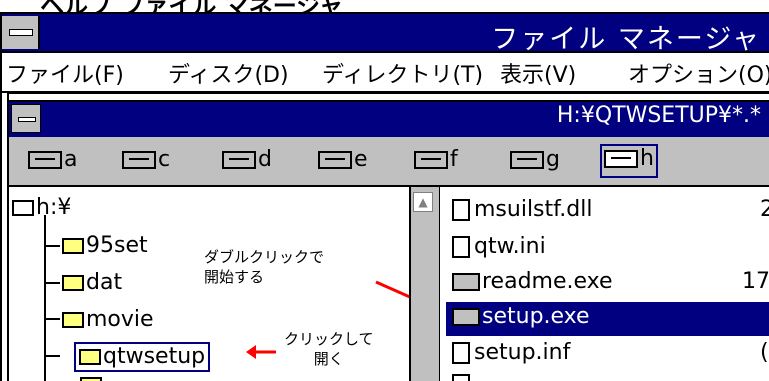 The width and height of the screenshot is (769, 381). I want to click on red-arrow-to-qtwsetup, so click(261, 352).